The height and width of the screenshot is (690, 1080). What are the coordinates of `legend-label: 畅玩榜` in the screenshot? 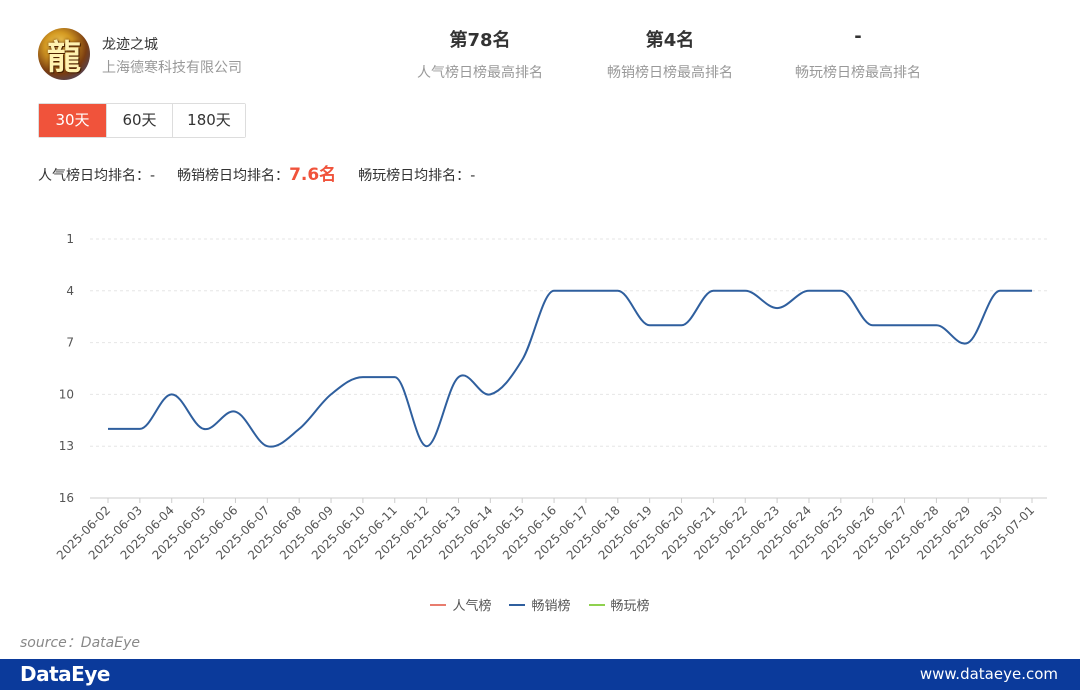 It's located at (630, 606).